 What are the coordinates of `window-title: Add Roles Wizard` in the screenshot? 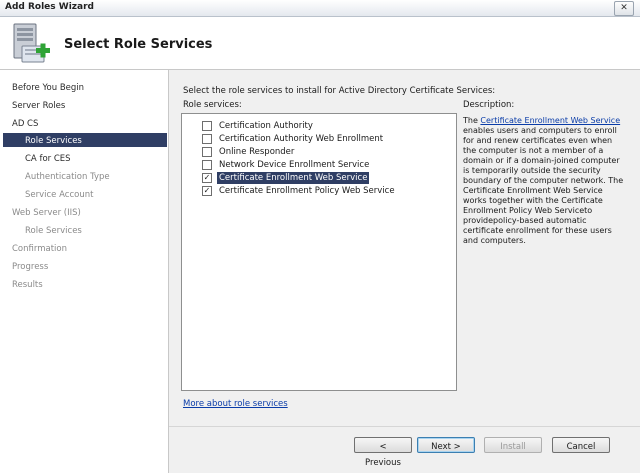 It's located at (49, 7).